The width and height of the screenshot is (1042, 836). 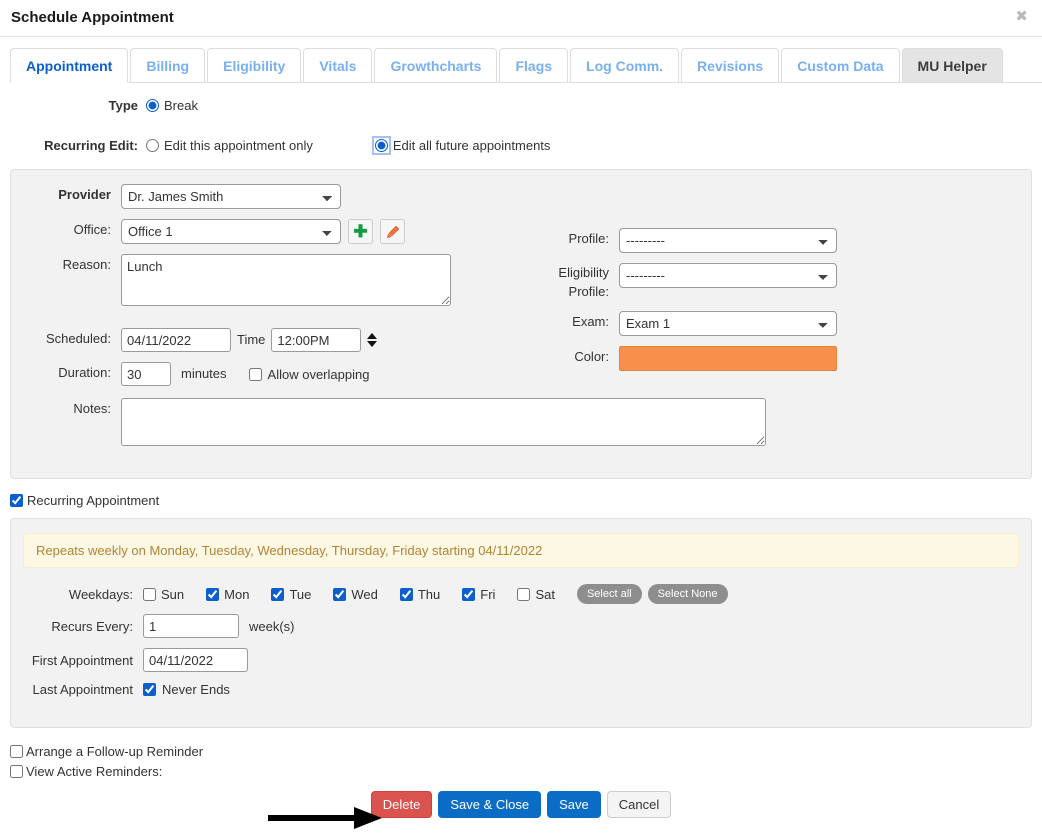 I want to click on recurring-edit-option-future: Edit all future appointments, so click(x=460, y=145).